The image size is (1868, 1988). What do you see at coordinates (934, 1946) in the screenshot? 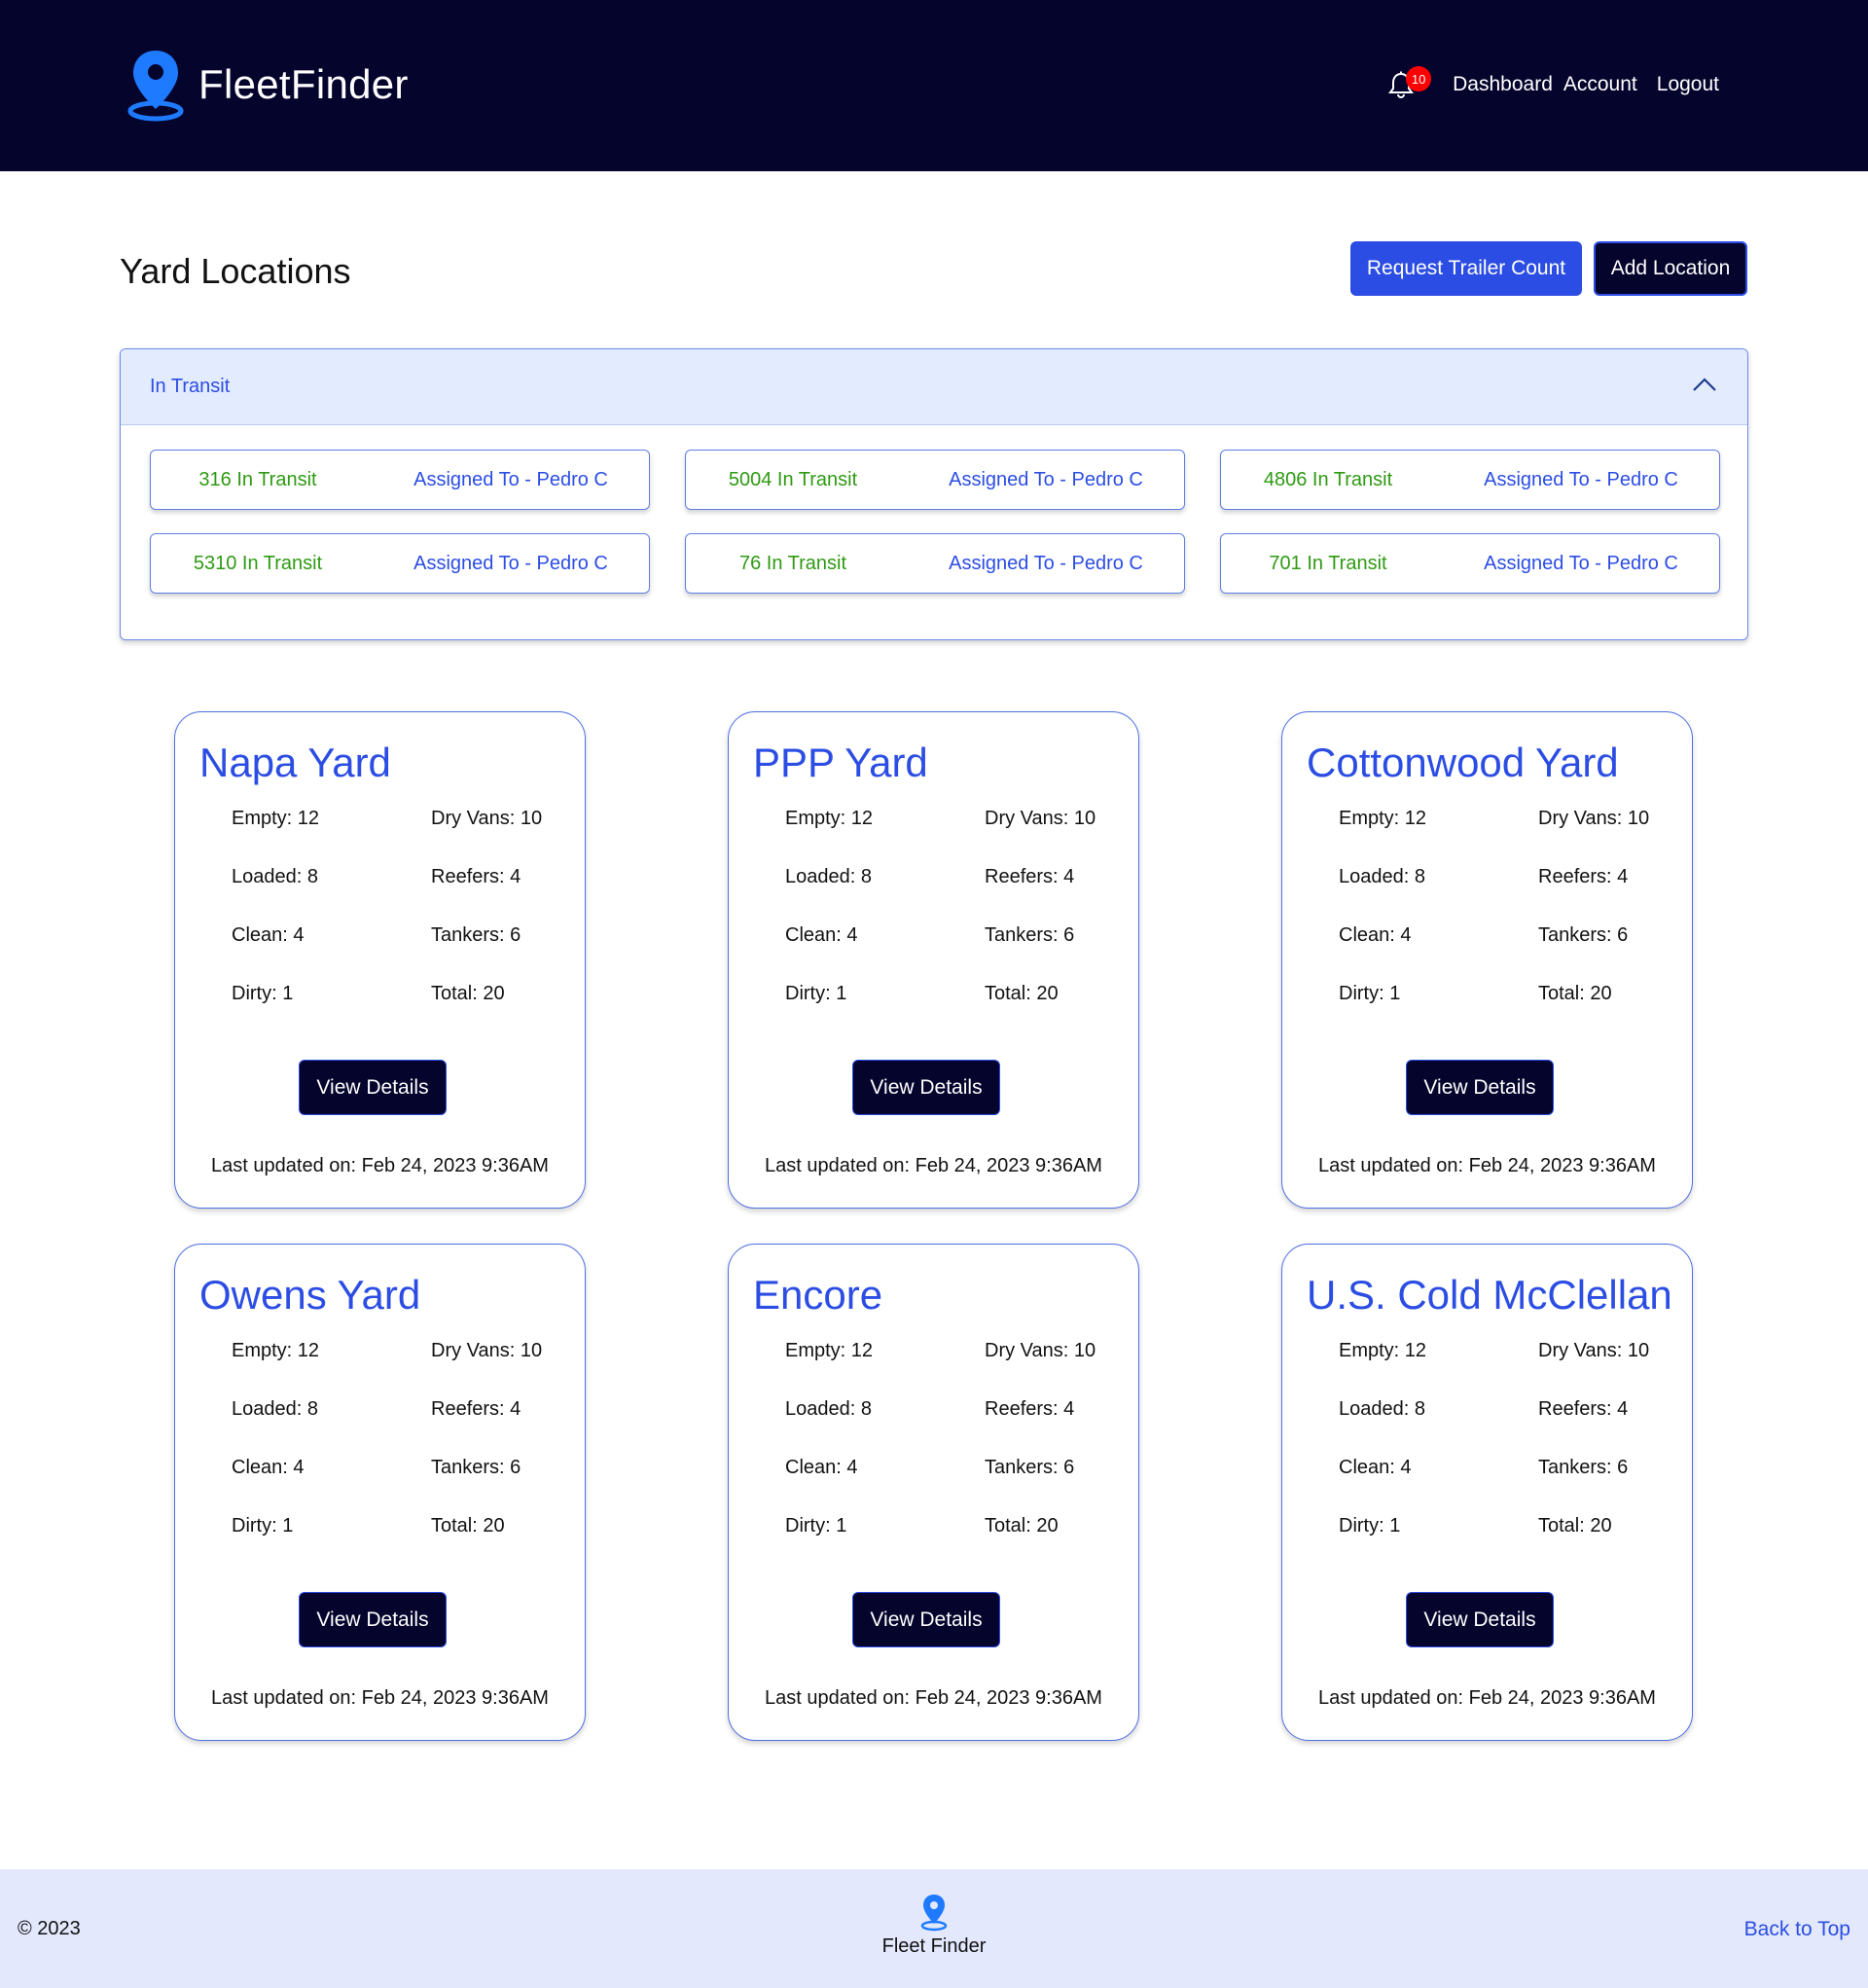
I see `footer-brand-name: Fleet Finder` at bounding box center [934, 1946].